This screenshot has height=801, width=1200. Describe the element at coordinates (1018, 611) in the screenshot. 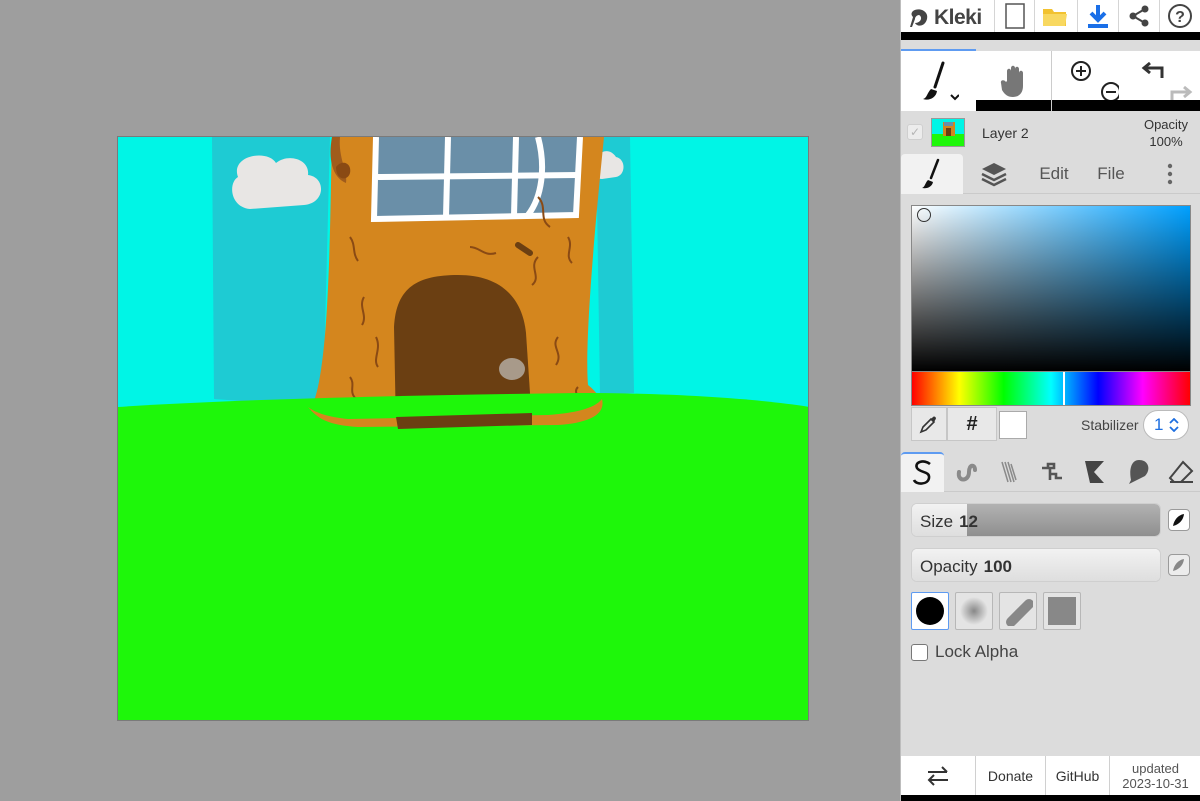

I see `shape-chalk-button` at that location.